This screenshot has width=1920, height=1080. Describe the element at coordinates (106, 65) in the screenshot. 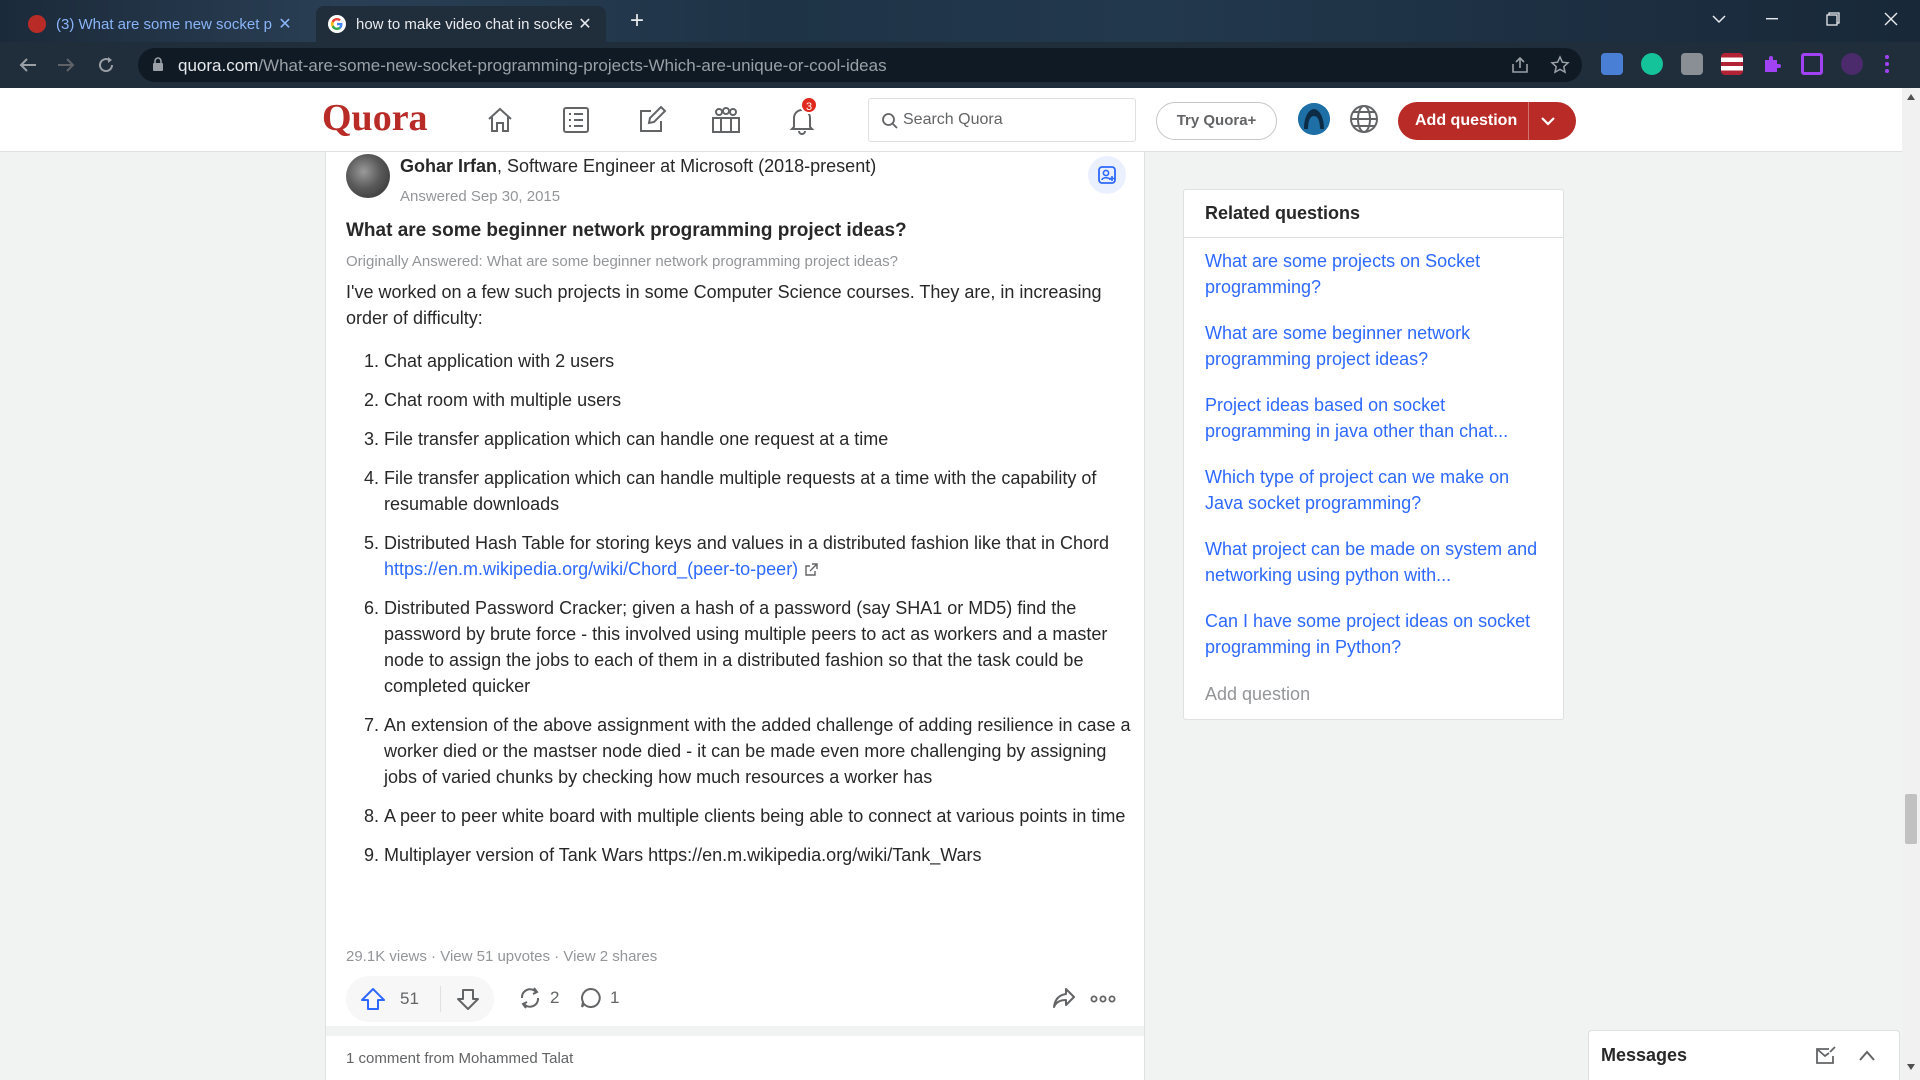

I see `reload-icon` at that location.